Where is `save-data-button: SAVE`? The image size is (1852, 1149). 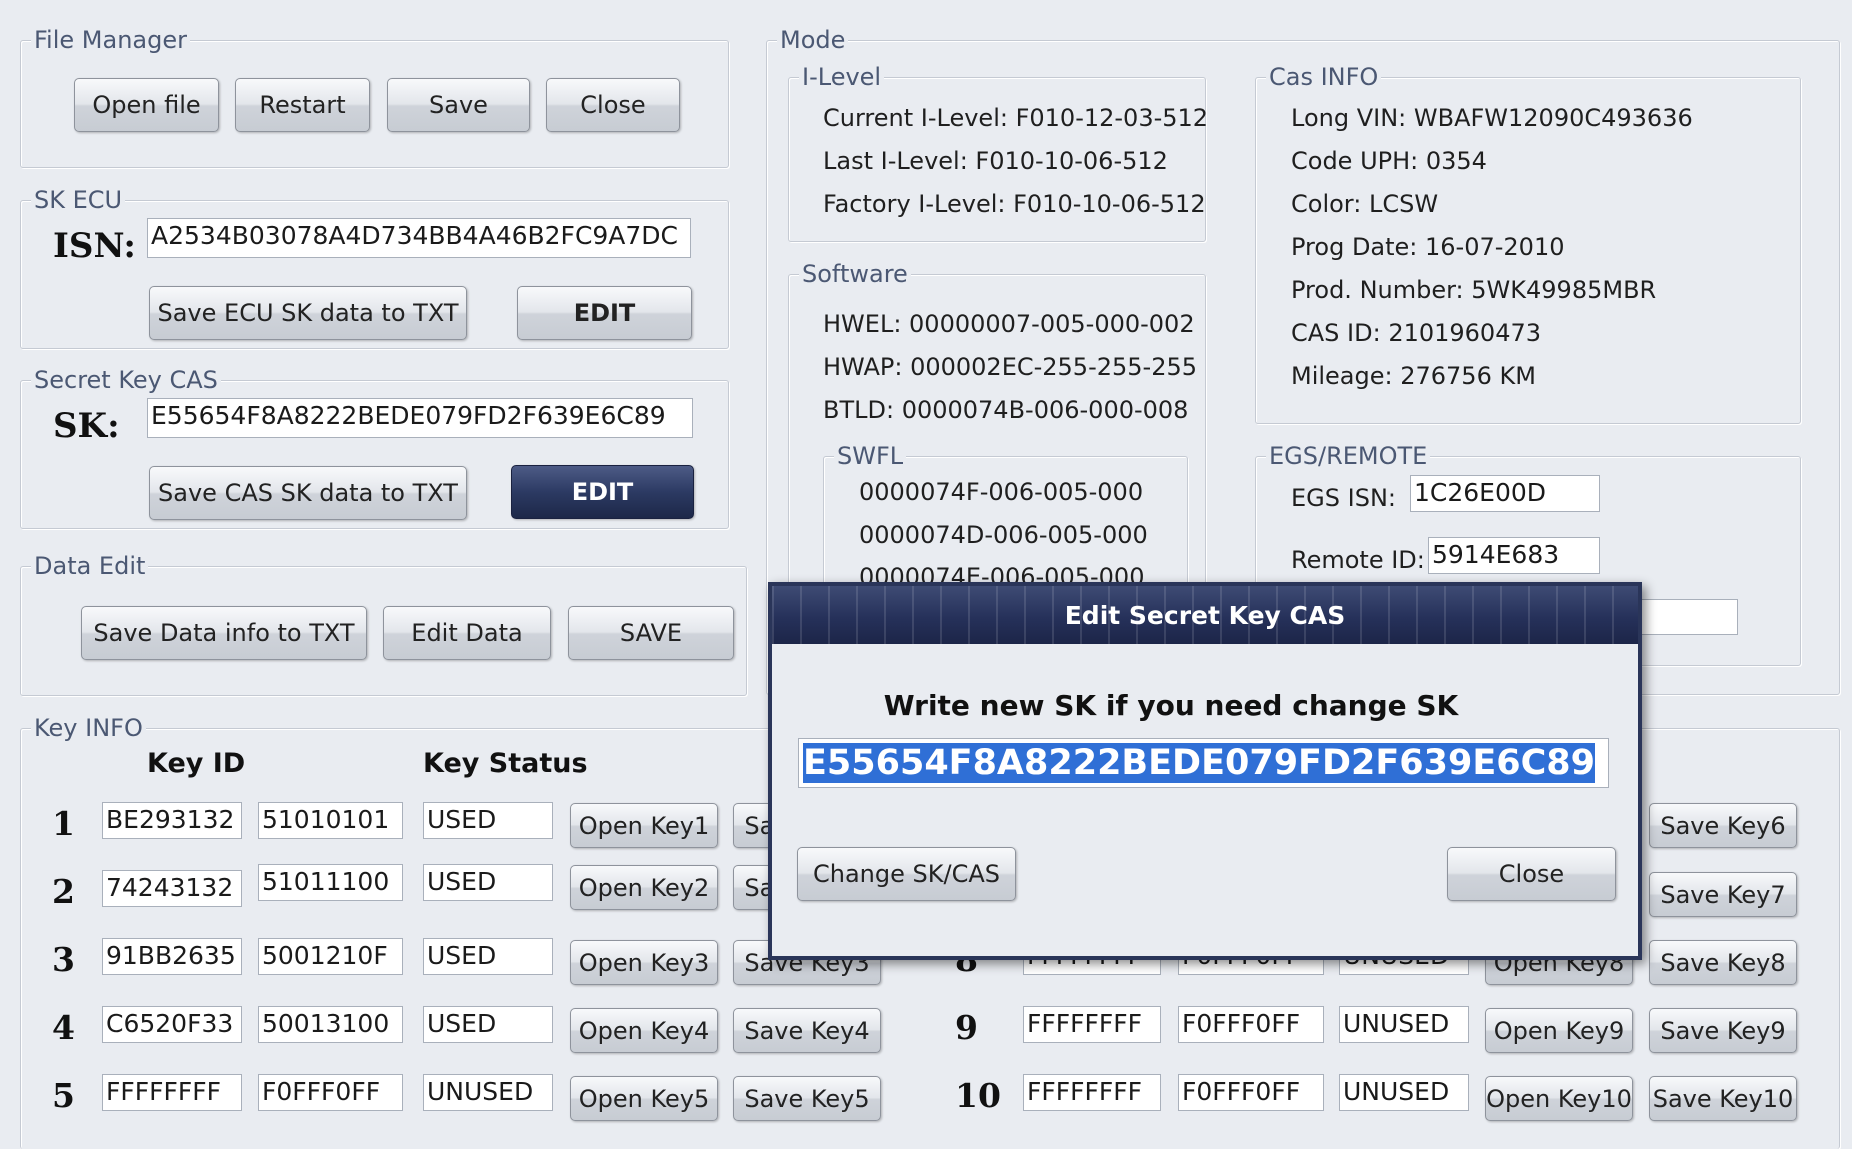 save-data-button: SAVE is located at coordinates (651, 633).